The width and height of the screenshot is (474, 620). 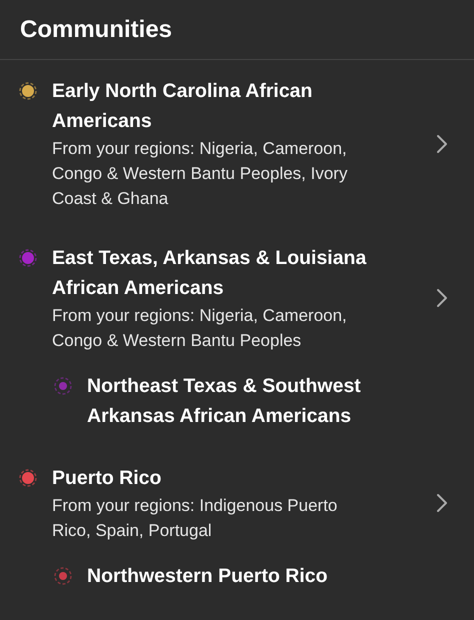 What do you see at coordinates (211, 478) in the screenshot?
I see `community-title: Puerto Rico` at bounding box center [211, 478].